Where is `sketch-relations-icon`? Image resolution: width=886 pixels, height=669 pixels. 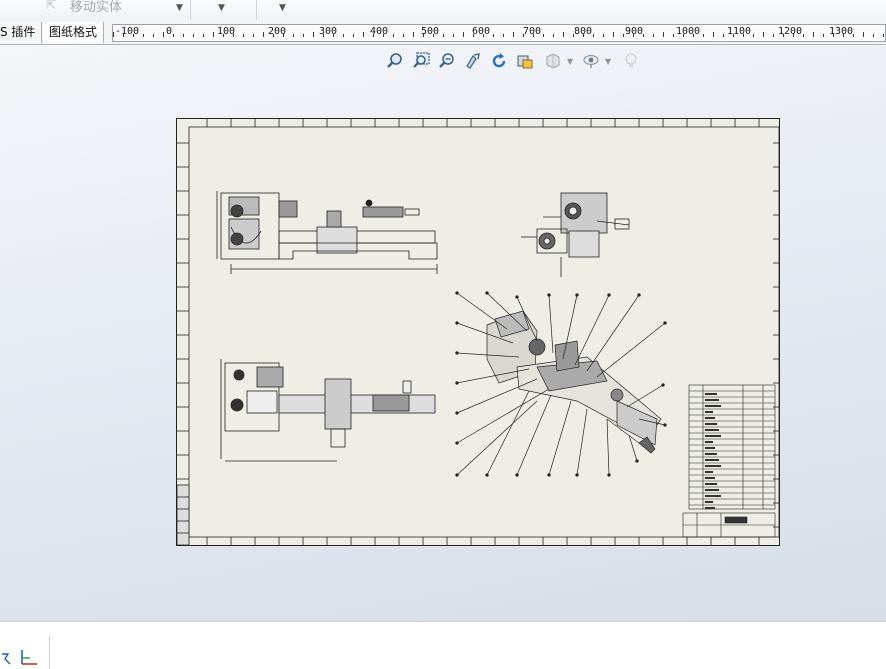
sketch-relations-icon is located at coordinates (6, 659).